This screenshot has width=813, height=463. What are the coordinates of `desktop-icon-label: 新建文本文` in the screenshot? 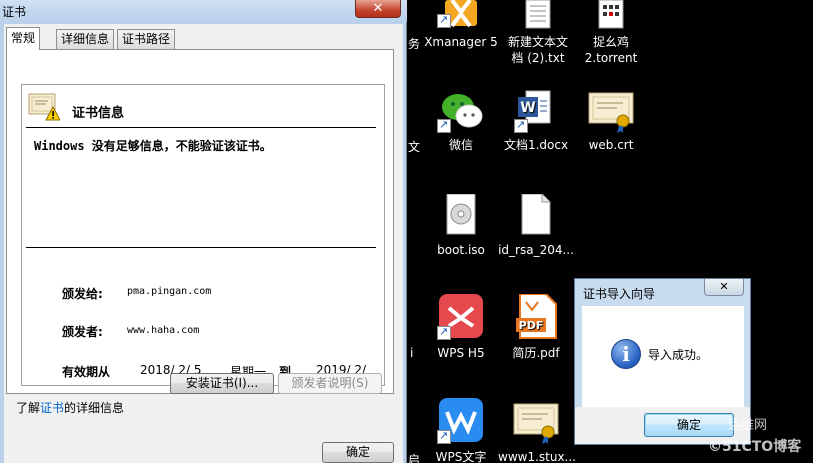 It's located at (537, 42).